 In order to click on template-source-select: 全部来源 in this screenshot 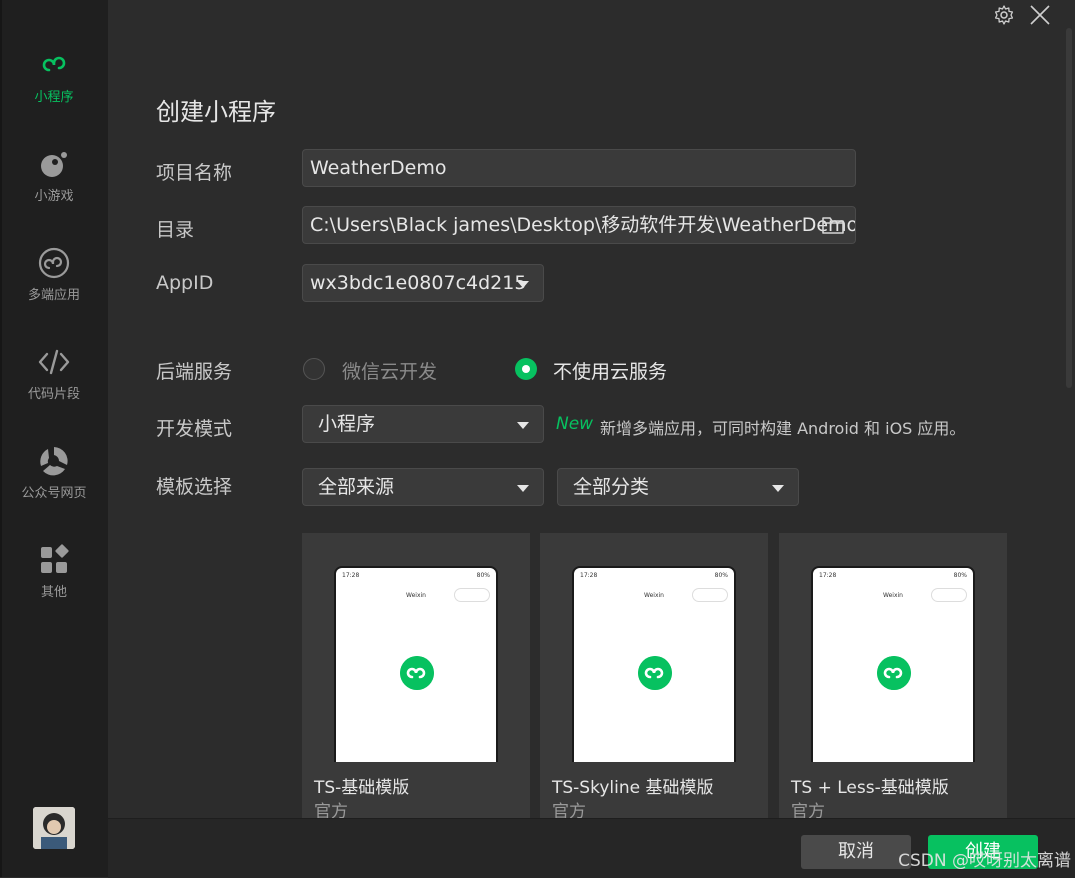, I will do `click(423, 487)`.